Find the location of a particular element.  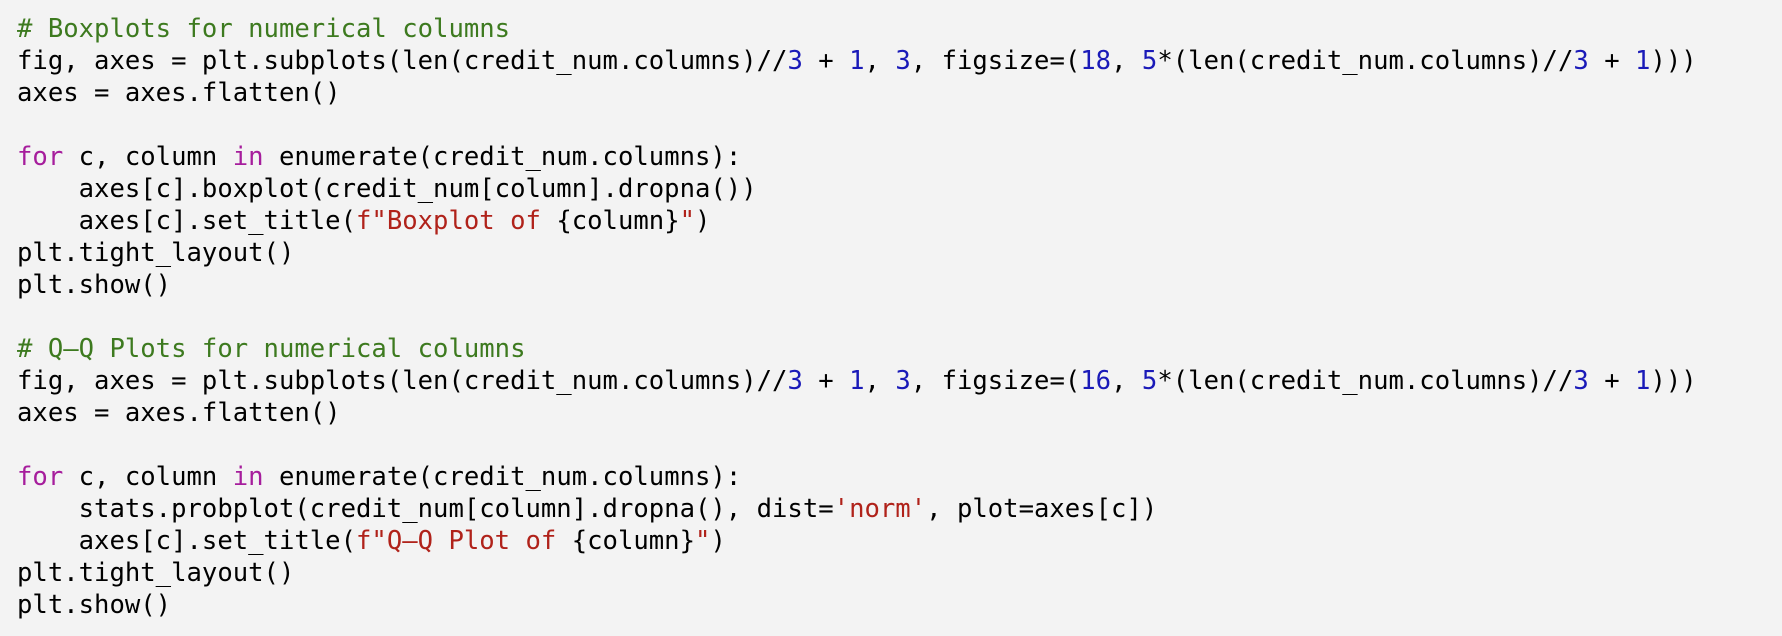

code-token-comment: # Q–Q Plots for numerical columns is located at coordinates (271, 349).